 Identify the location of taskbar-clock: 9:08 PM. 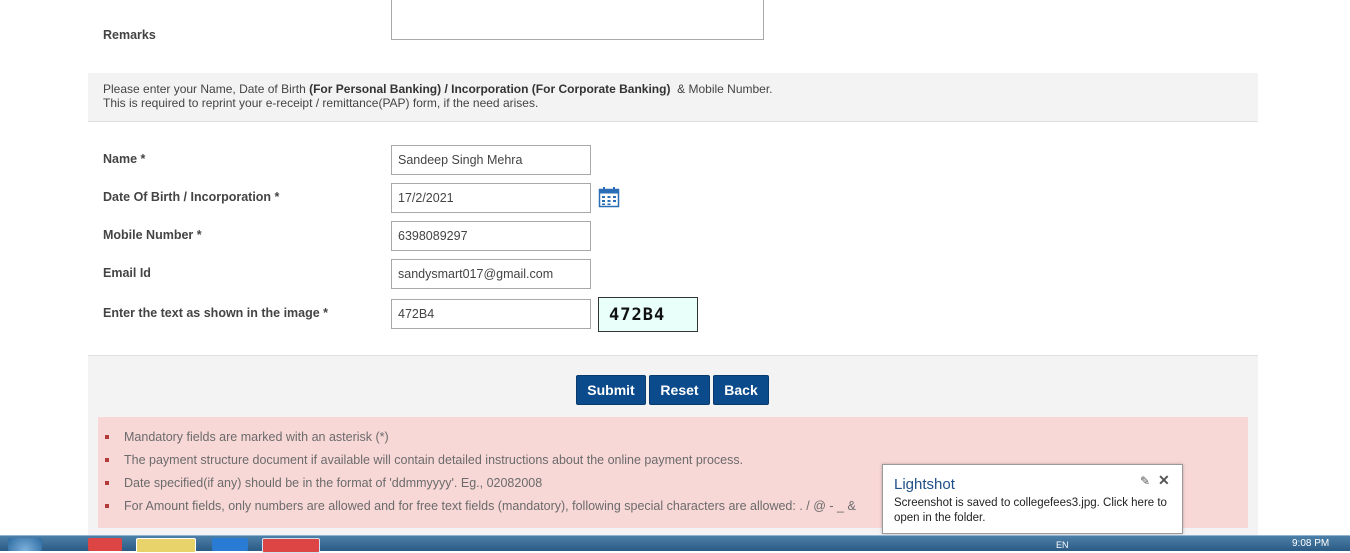
(1310, 543).